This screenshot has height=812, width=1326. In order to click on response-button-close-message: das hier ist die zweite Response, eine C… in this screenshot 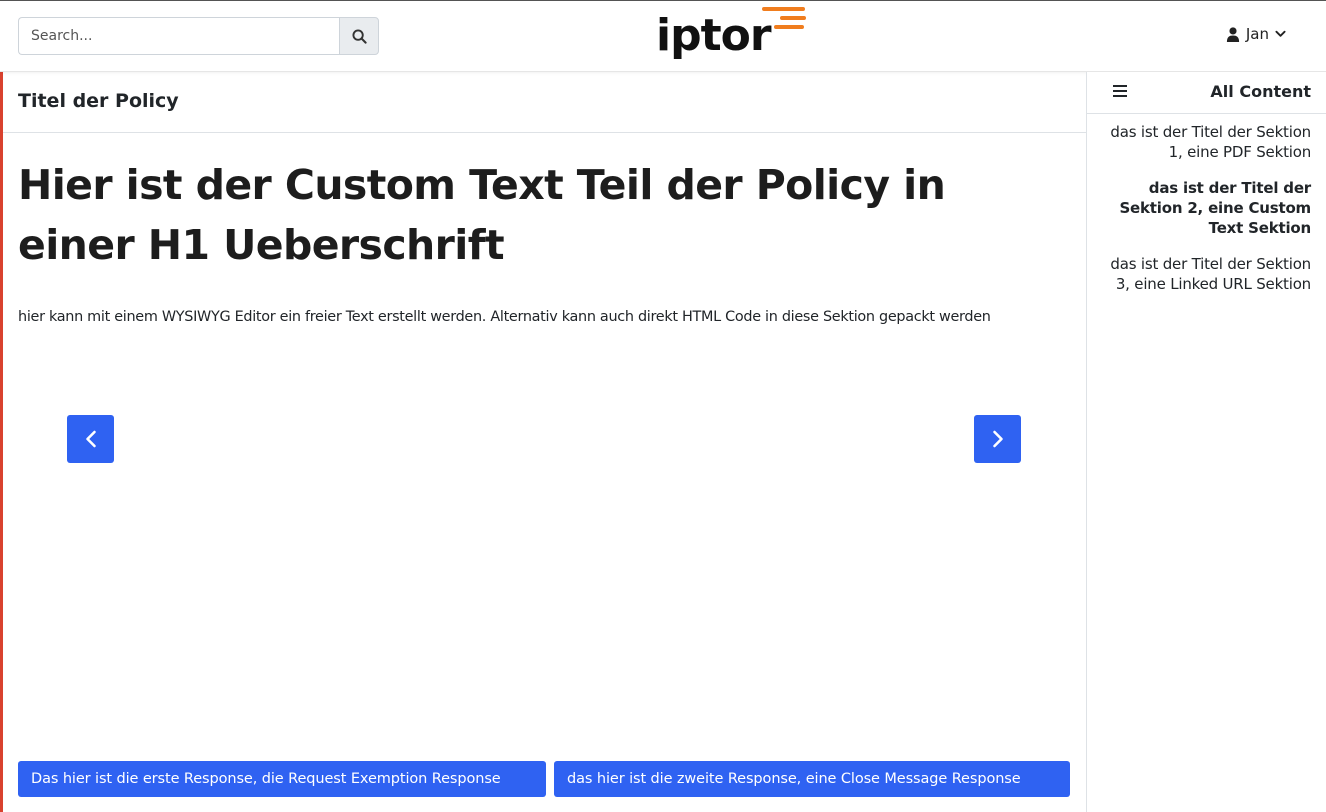, I will do `click(812, 779)`.